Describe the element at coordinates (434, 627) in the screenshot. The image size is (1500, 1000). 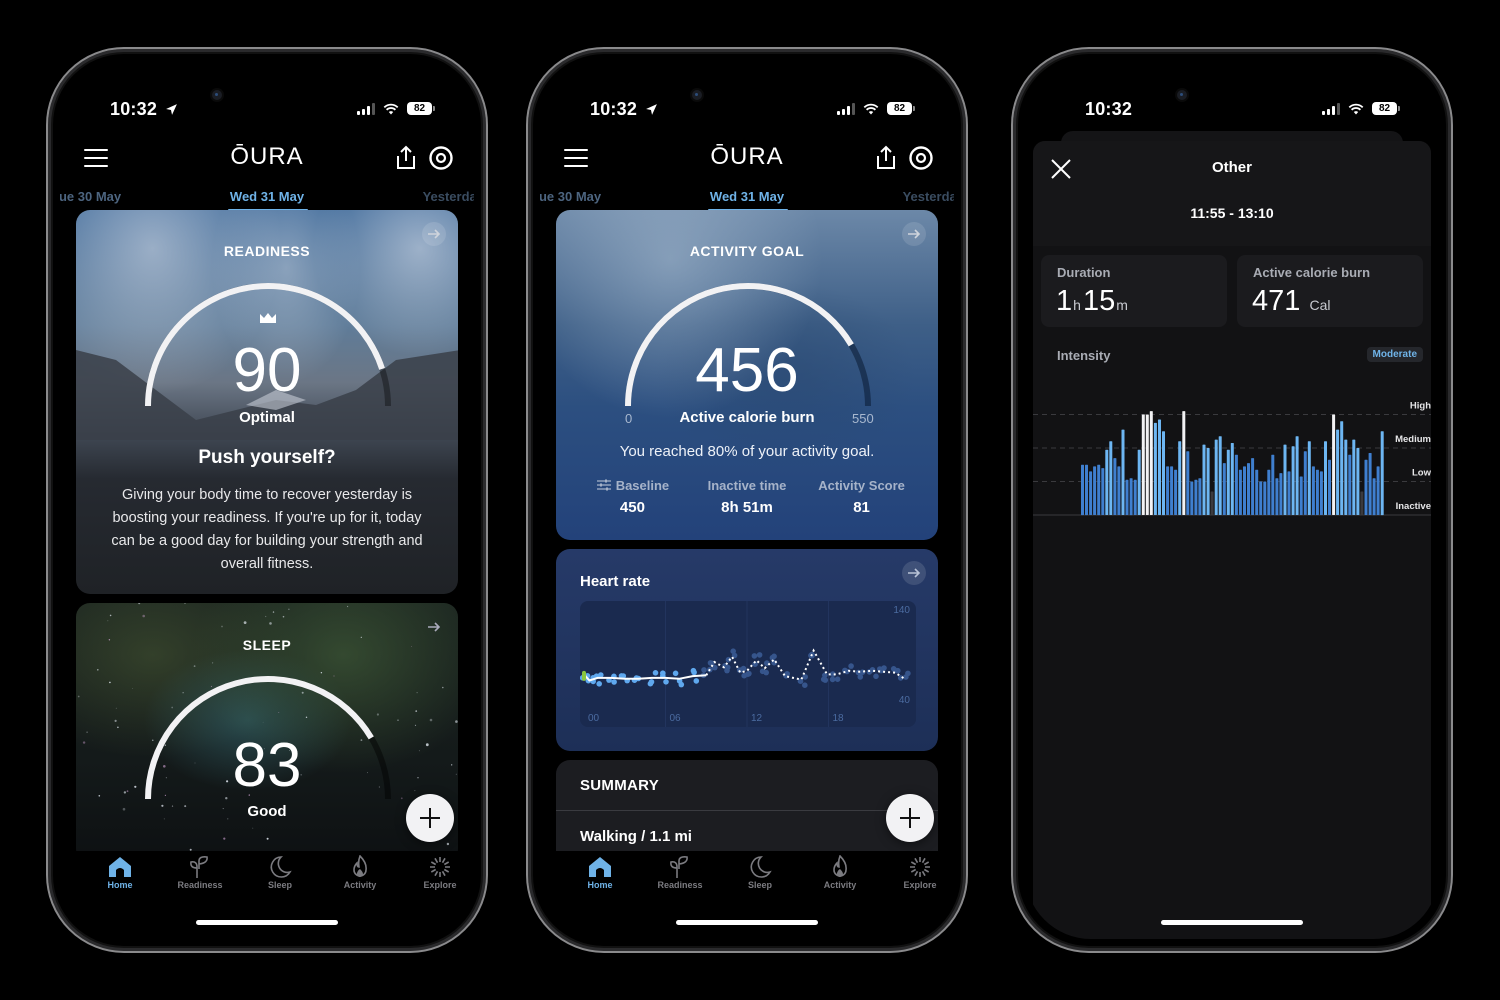
I see `sleep-detail-button` at that location.